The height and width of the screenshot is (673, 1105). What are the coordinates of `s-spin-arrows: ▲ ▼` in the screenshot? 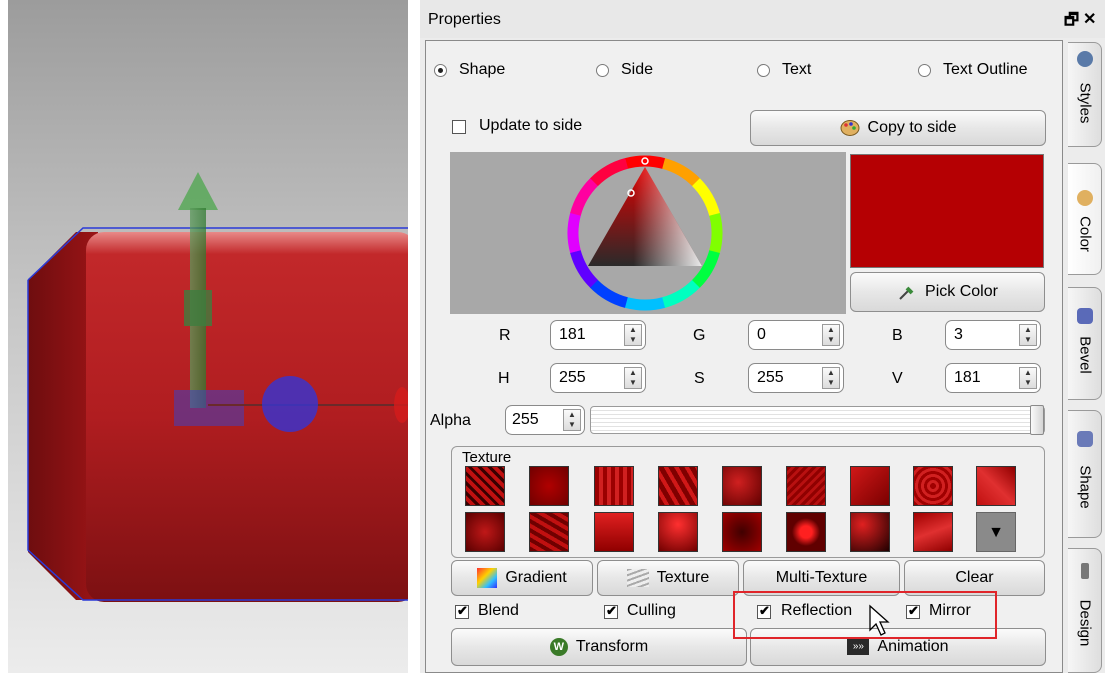 It's located at (831, 378).